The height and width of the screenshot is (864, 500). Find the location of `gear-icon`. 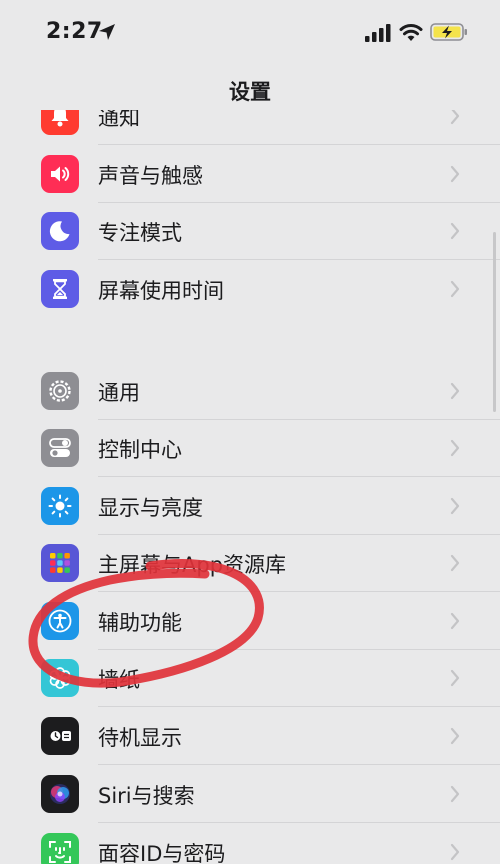

gear-icon is located at coordinates (60, 391).